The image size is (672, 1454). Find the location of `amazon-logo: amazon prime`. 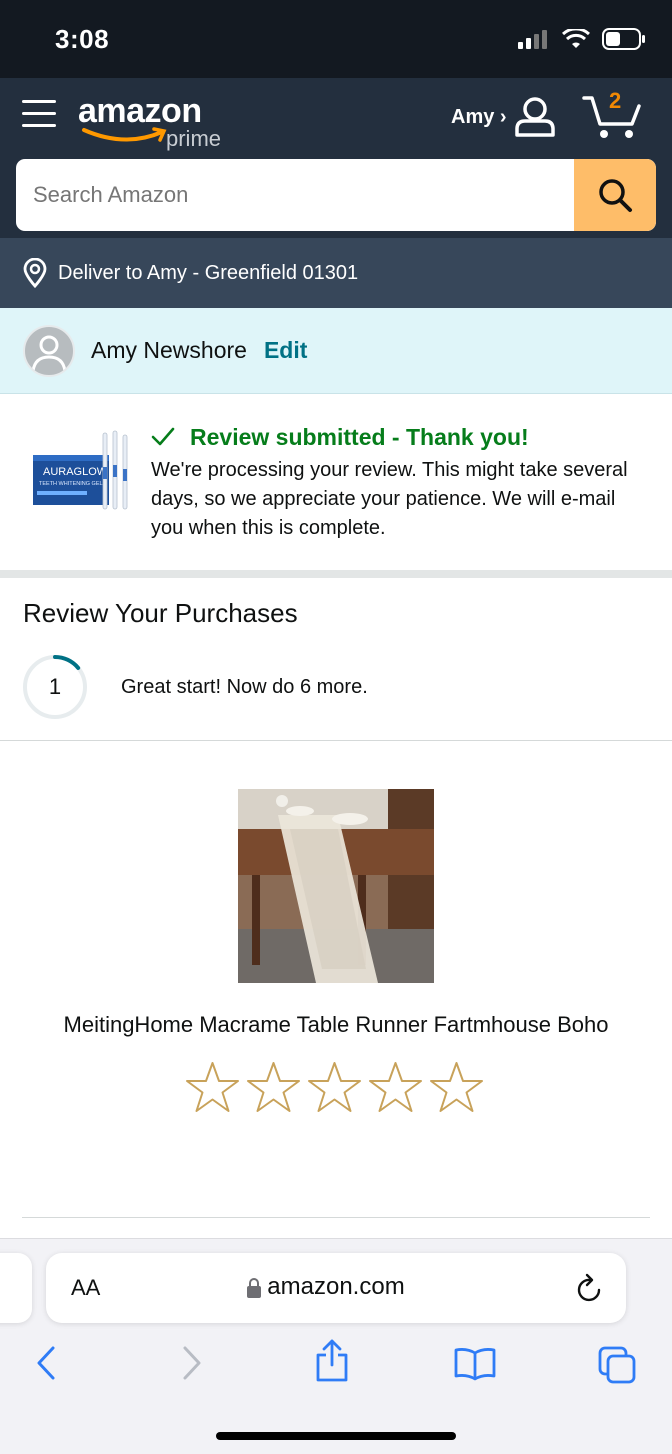

amazon-logo: amazon prime is located at coordinates (158, 122).